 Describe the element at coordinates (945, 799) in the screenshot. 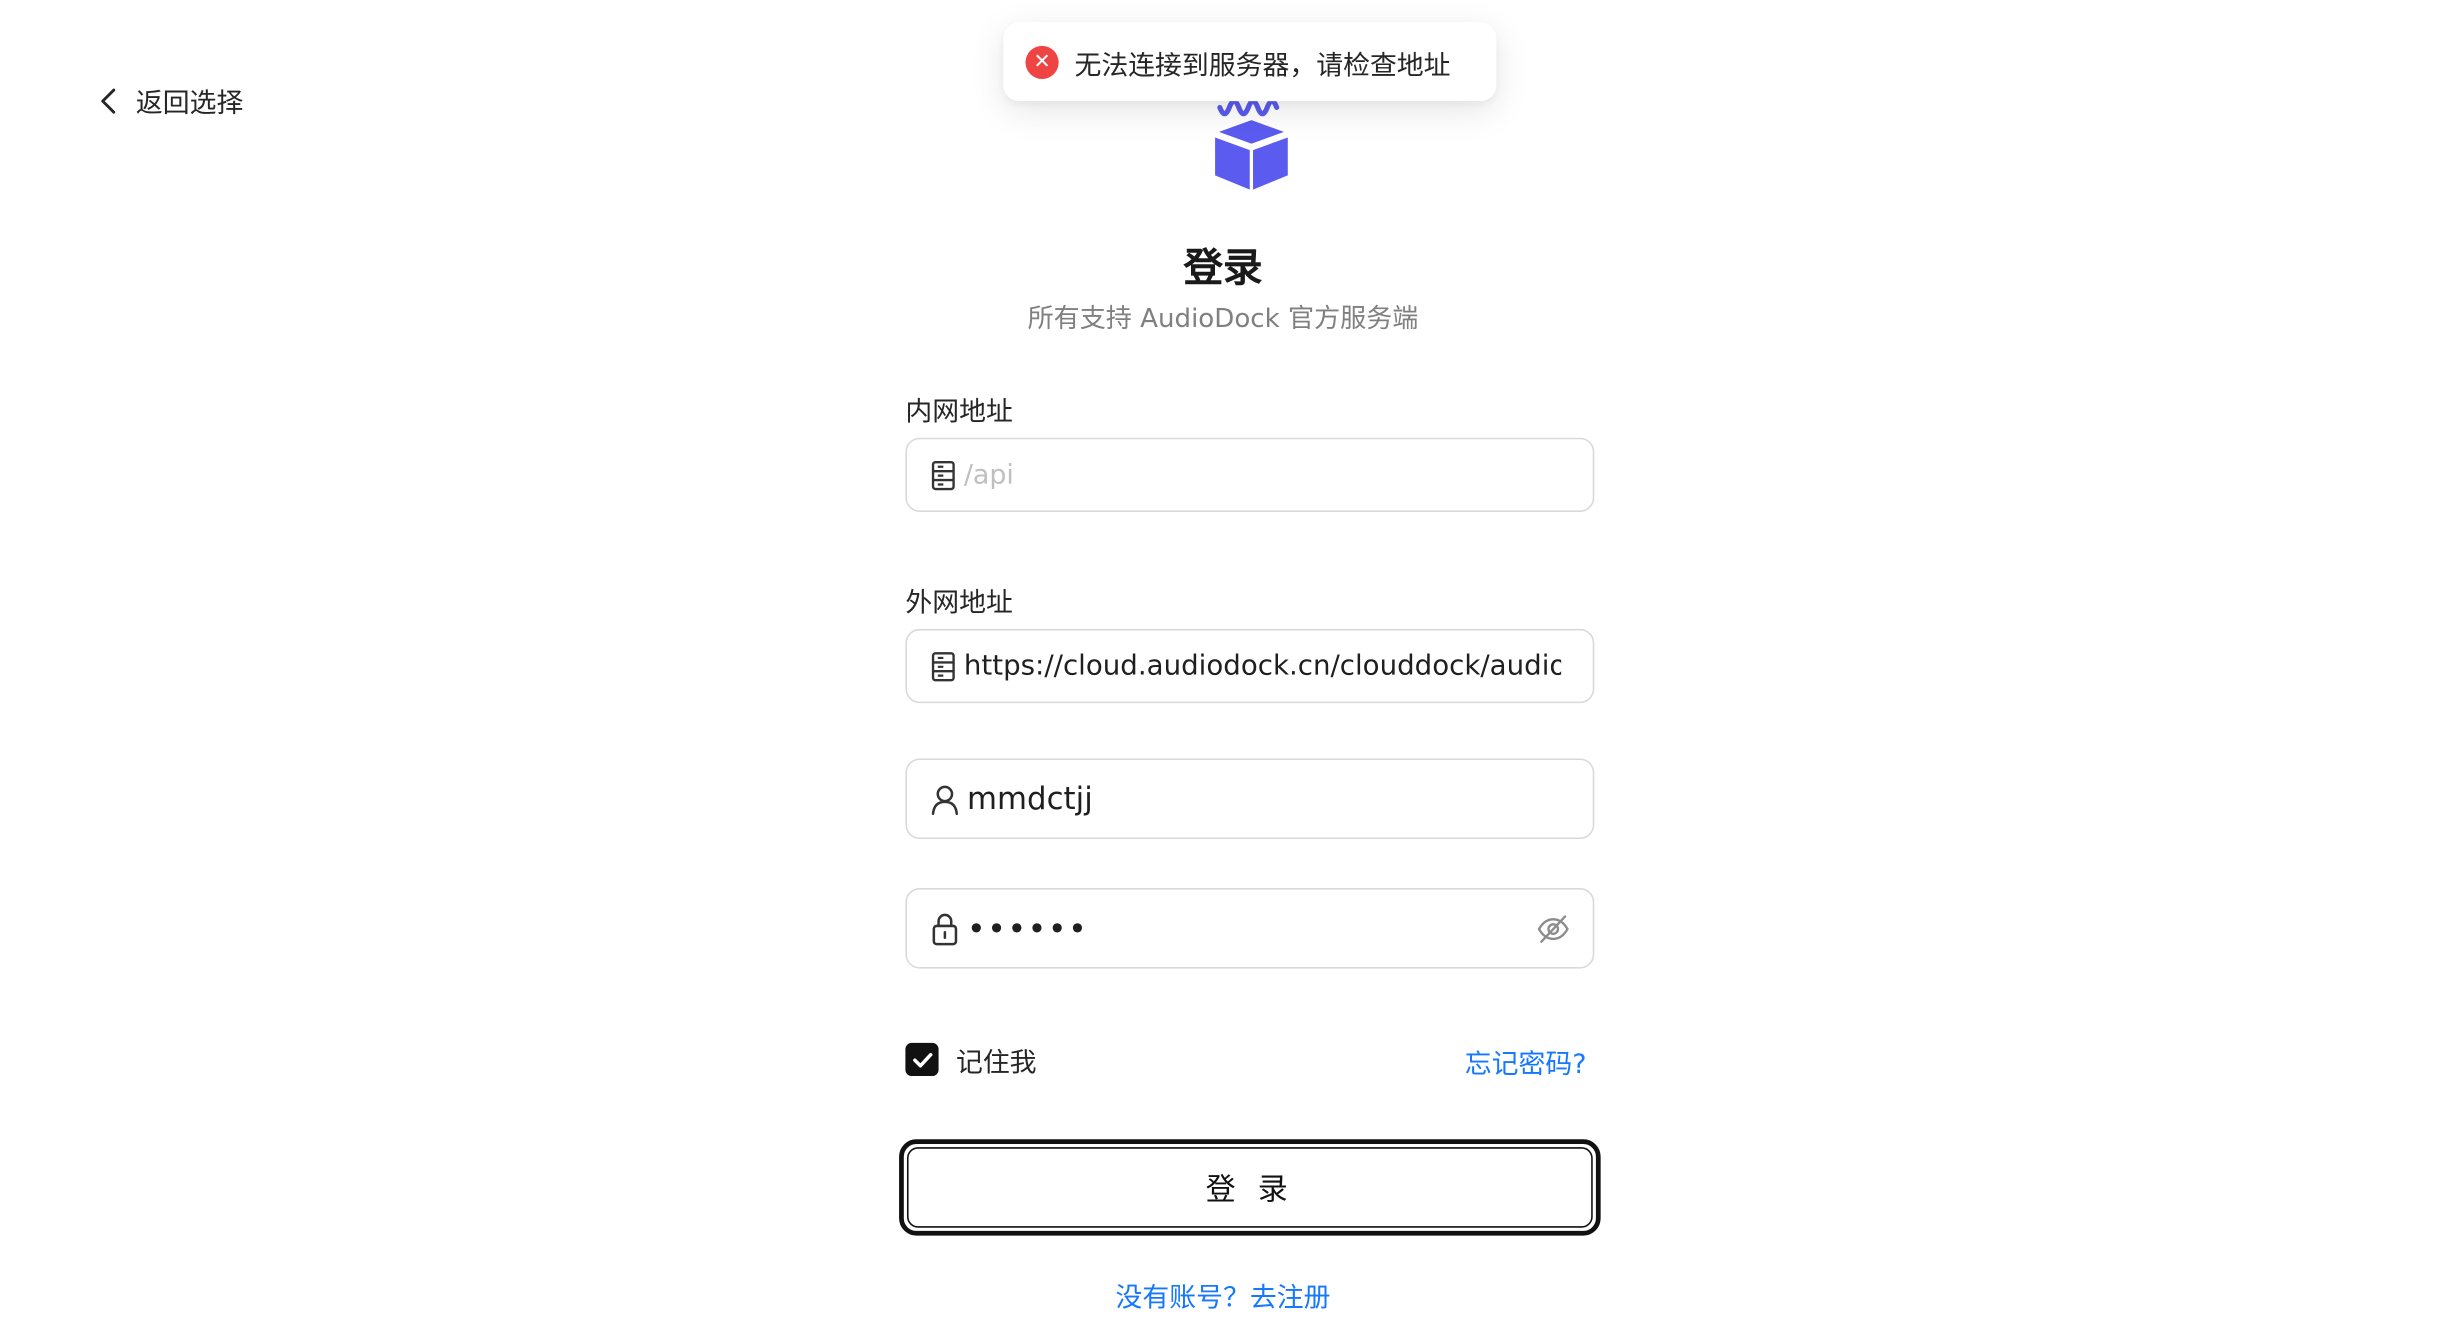

I see `user-icon` at that location.